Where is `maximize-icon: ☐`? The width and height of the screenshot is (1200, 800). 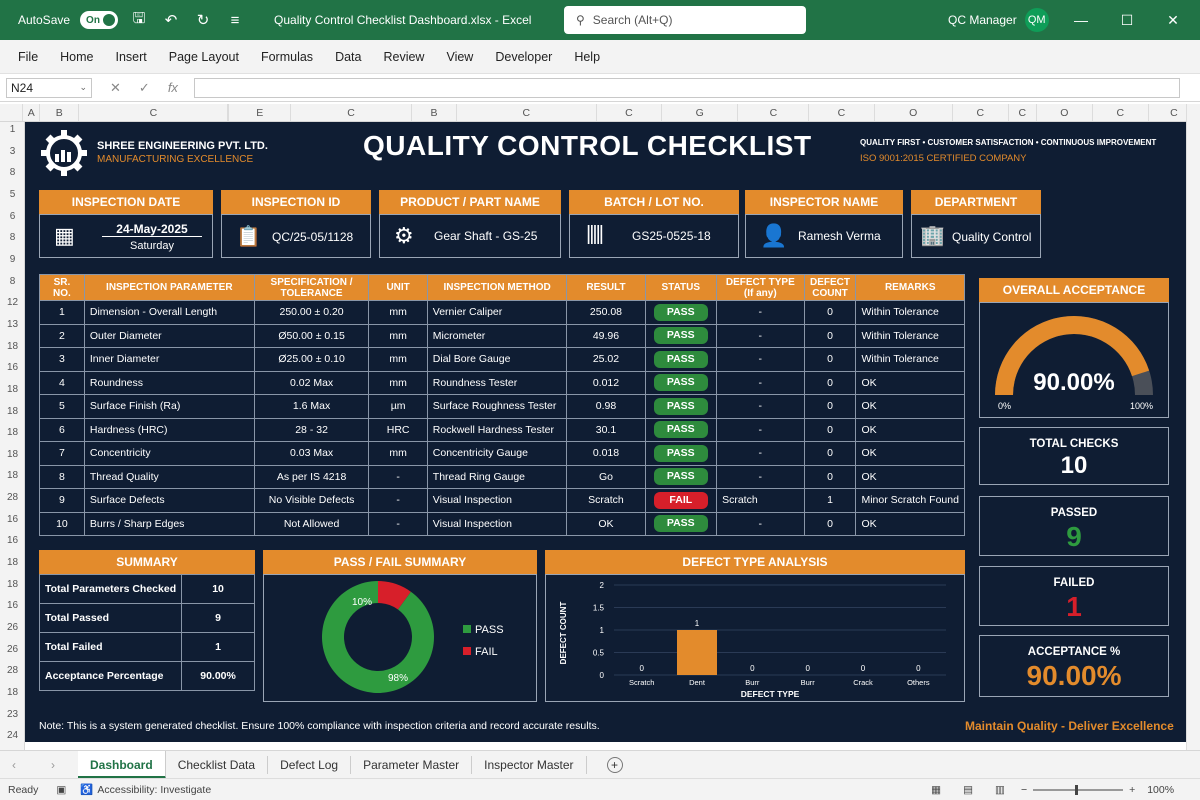 maximize-icon: ☐ is located at coordinates (1127, 20).